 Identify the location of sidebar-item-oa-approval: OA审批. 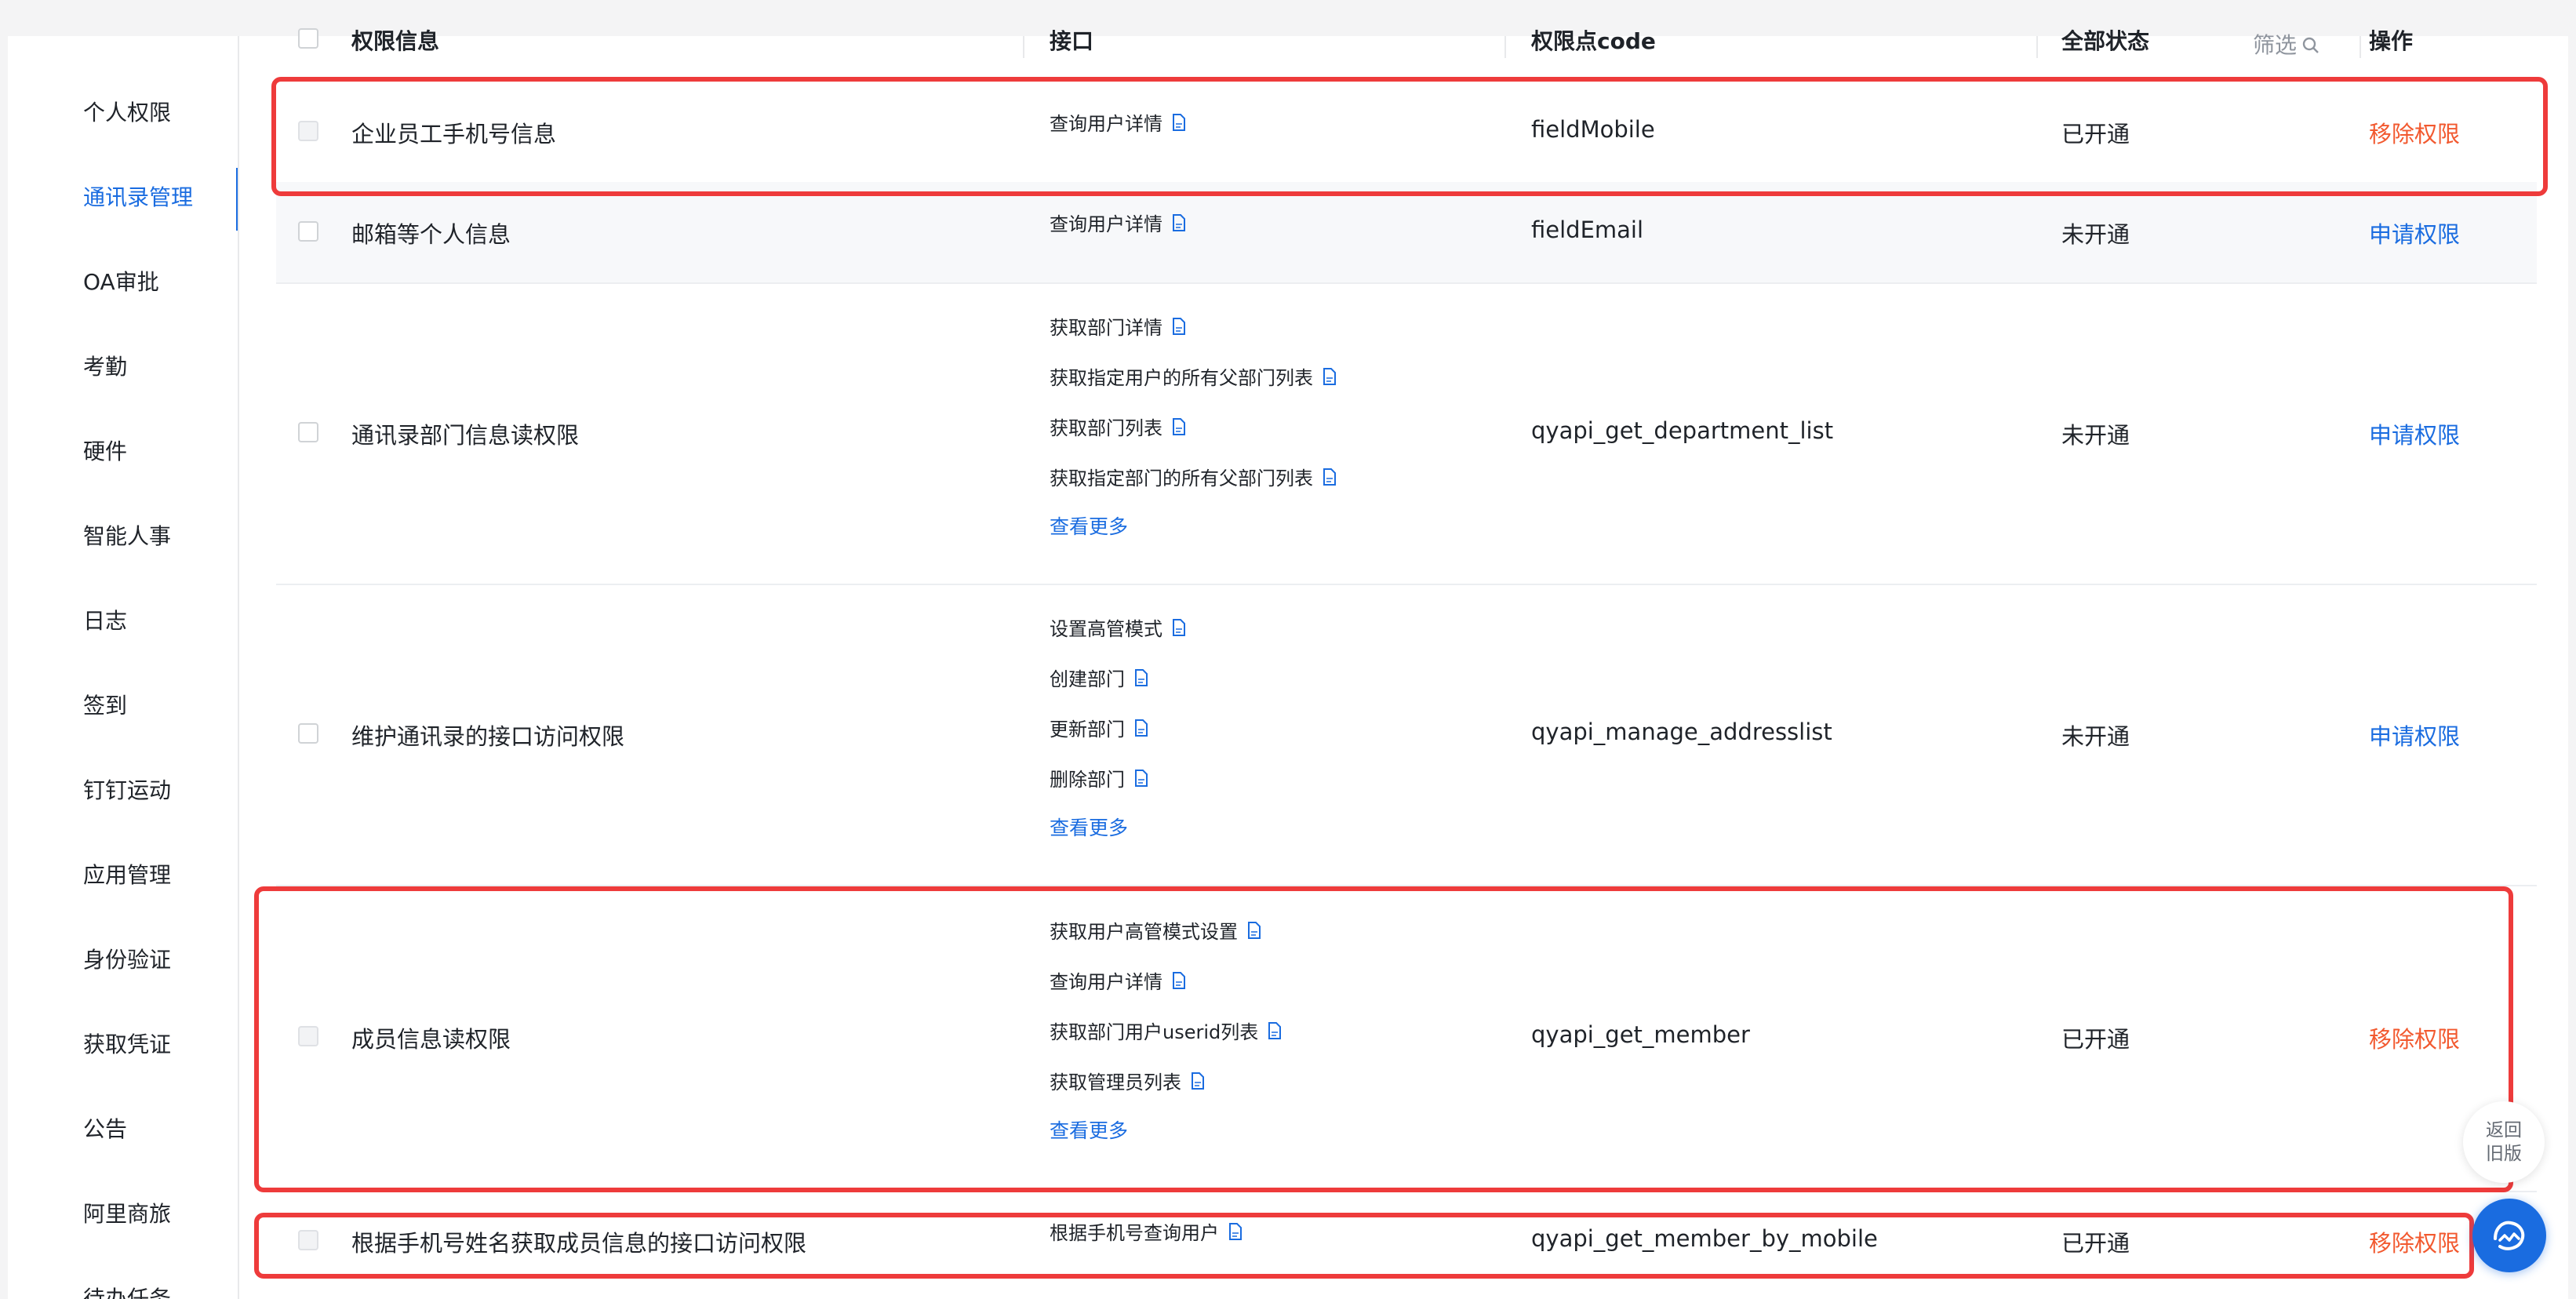
(121, 283).